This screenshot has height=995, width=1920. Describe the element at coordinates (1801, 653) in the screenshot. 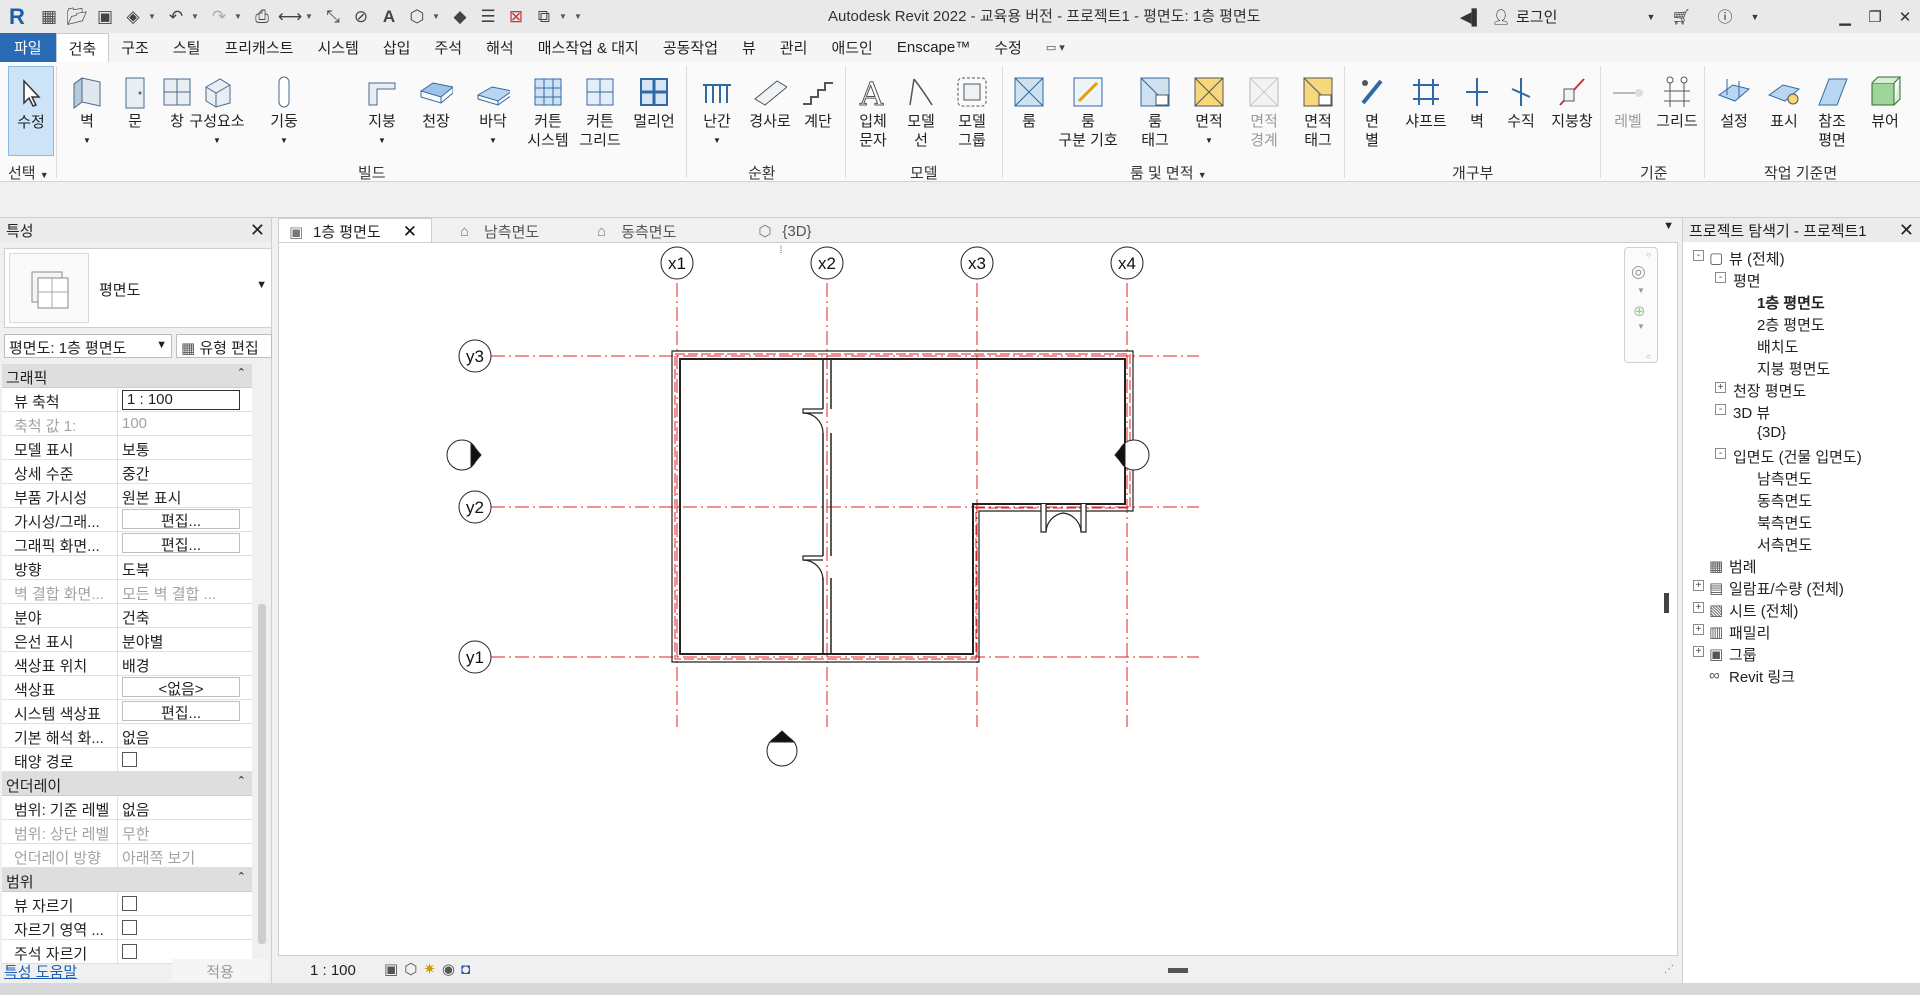

I see `browser-item: + ▣ 그룹` at that location.